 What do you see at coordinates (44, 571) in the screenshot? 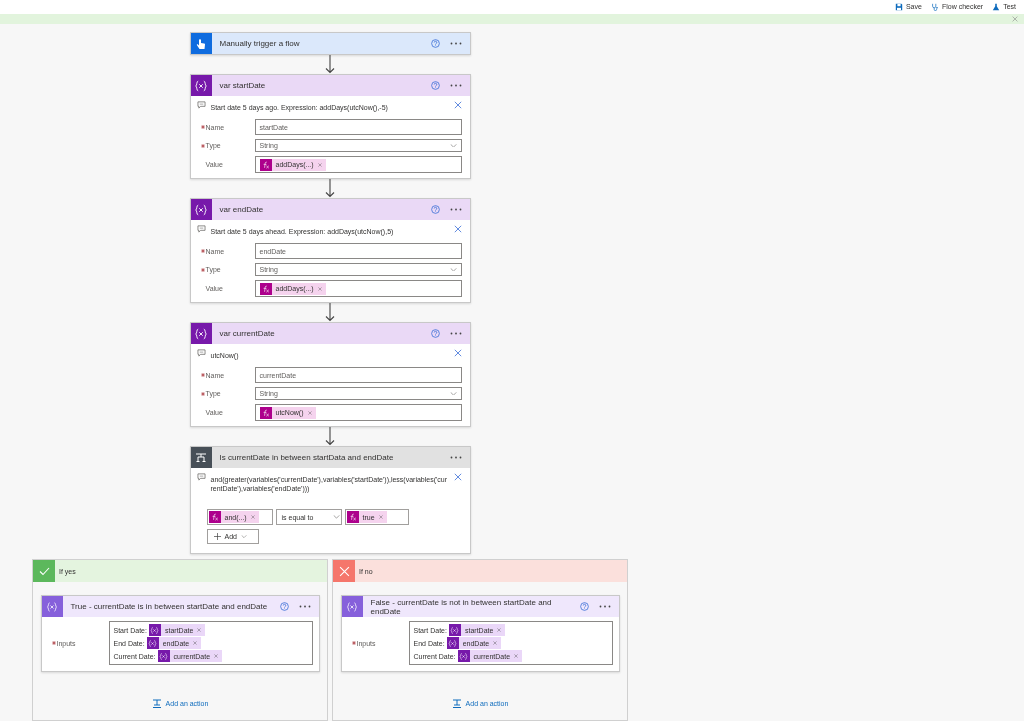
I see `check-icon` at bounding box center [44, 571].